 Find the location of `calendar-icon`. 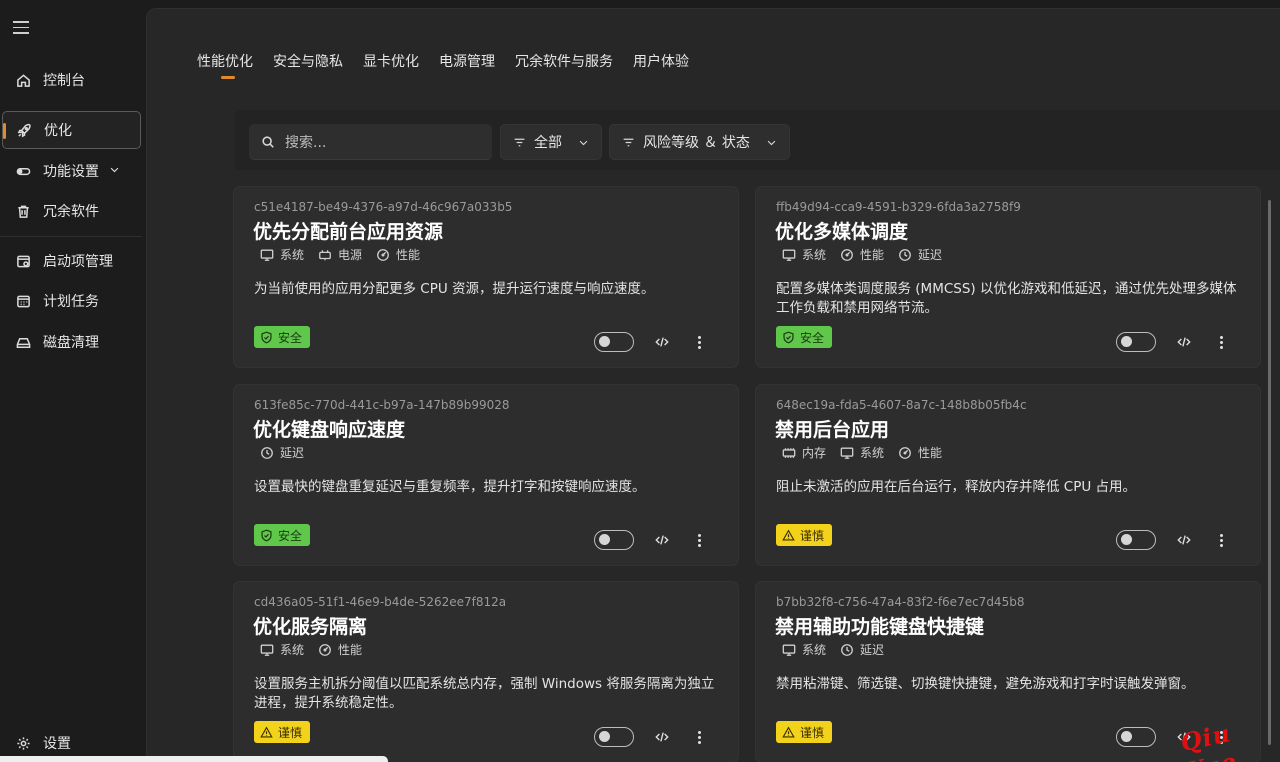

calendar-icon is located at coordinates (23, 301).